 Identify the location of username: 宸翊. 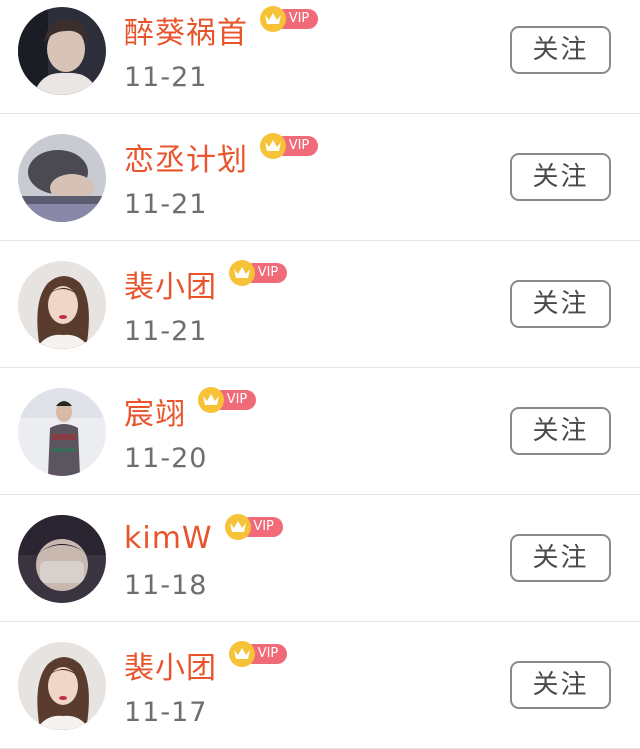
(155, 411).